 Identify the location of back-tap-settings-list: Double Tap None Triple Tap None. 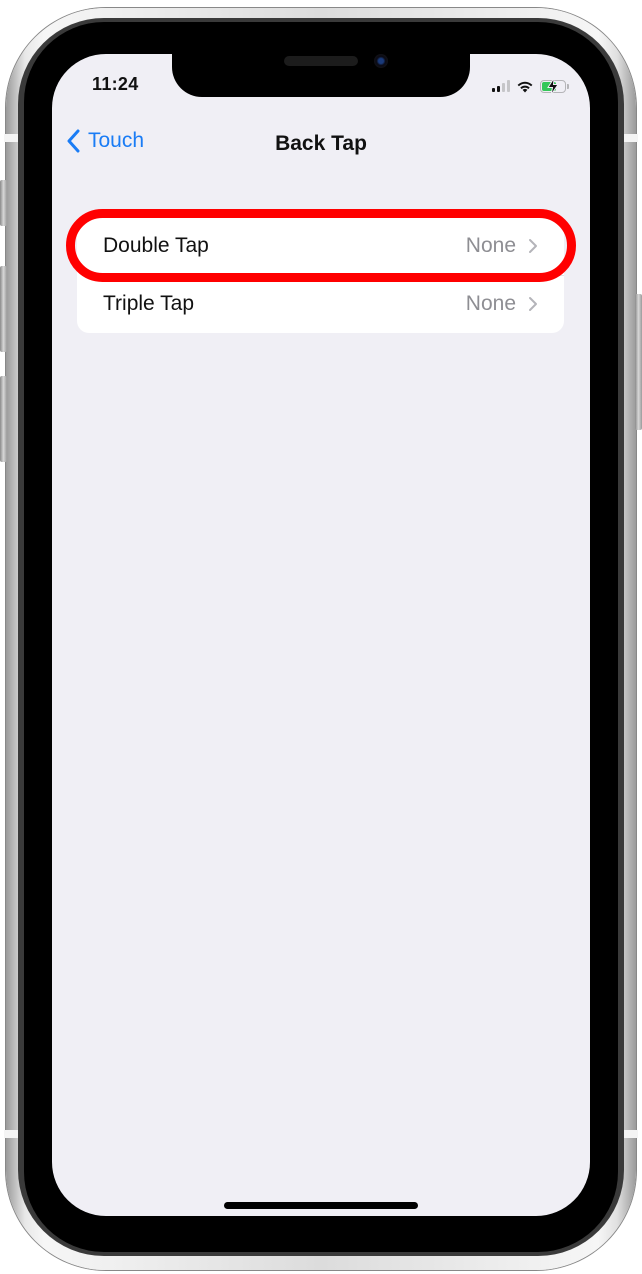
(320, 275).